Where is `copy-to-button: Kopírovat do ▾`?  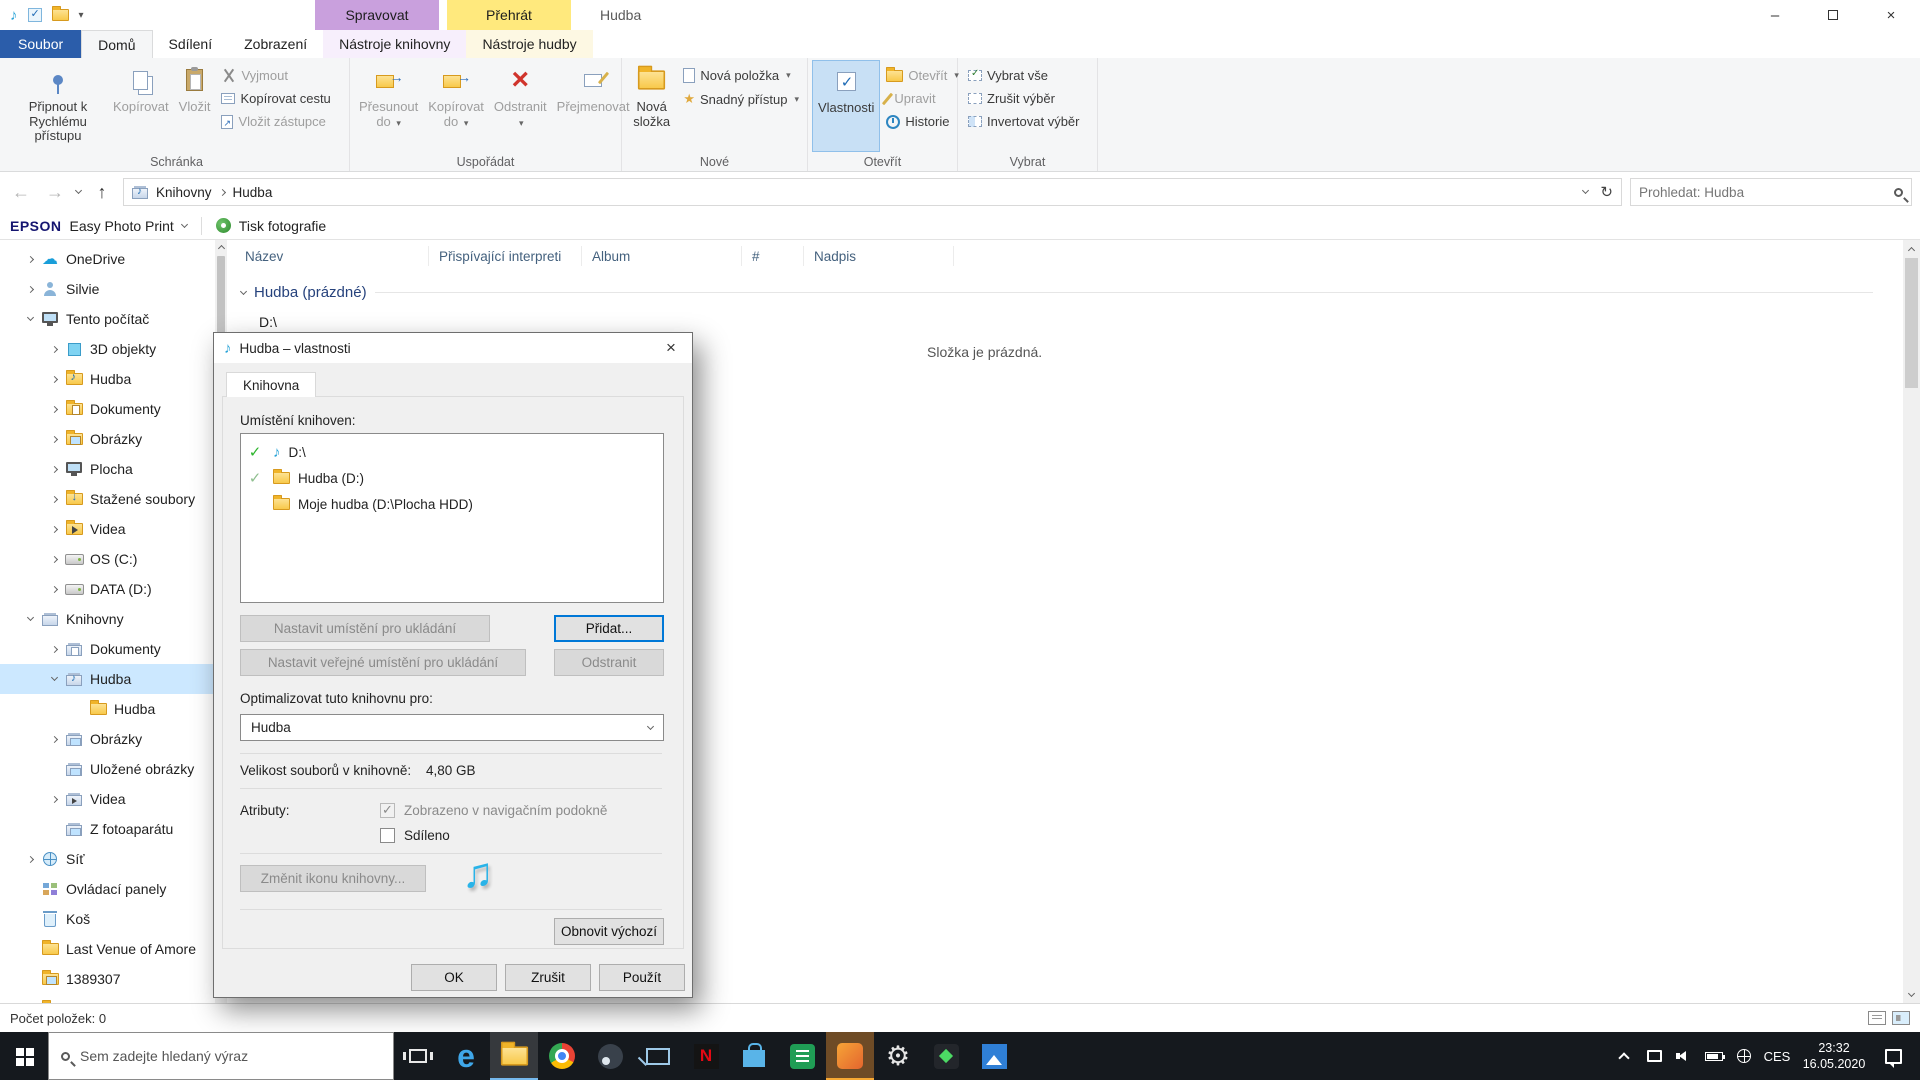
copy-to-button: Kopírovat do ▾ is located at coordinates (456, 106).